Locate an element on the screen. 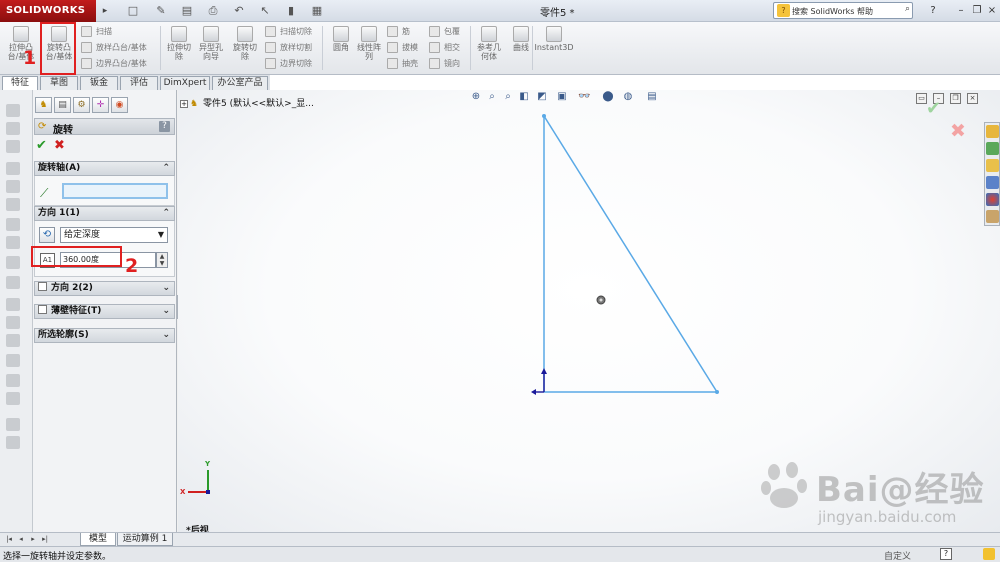 This screenshot has width=1000, height=562. intersect-icon is located at coordinates (434, 47).